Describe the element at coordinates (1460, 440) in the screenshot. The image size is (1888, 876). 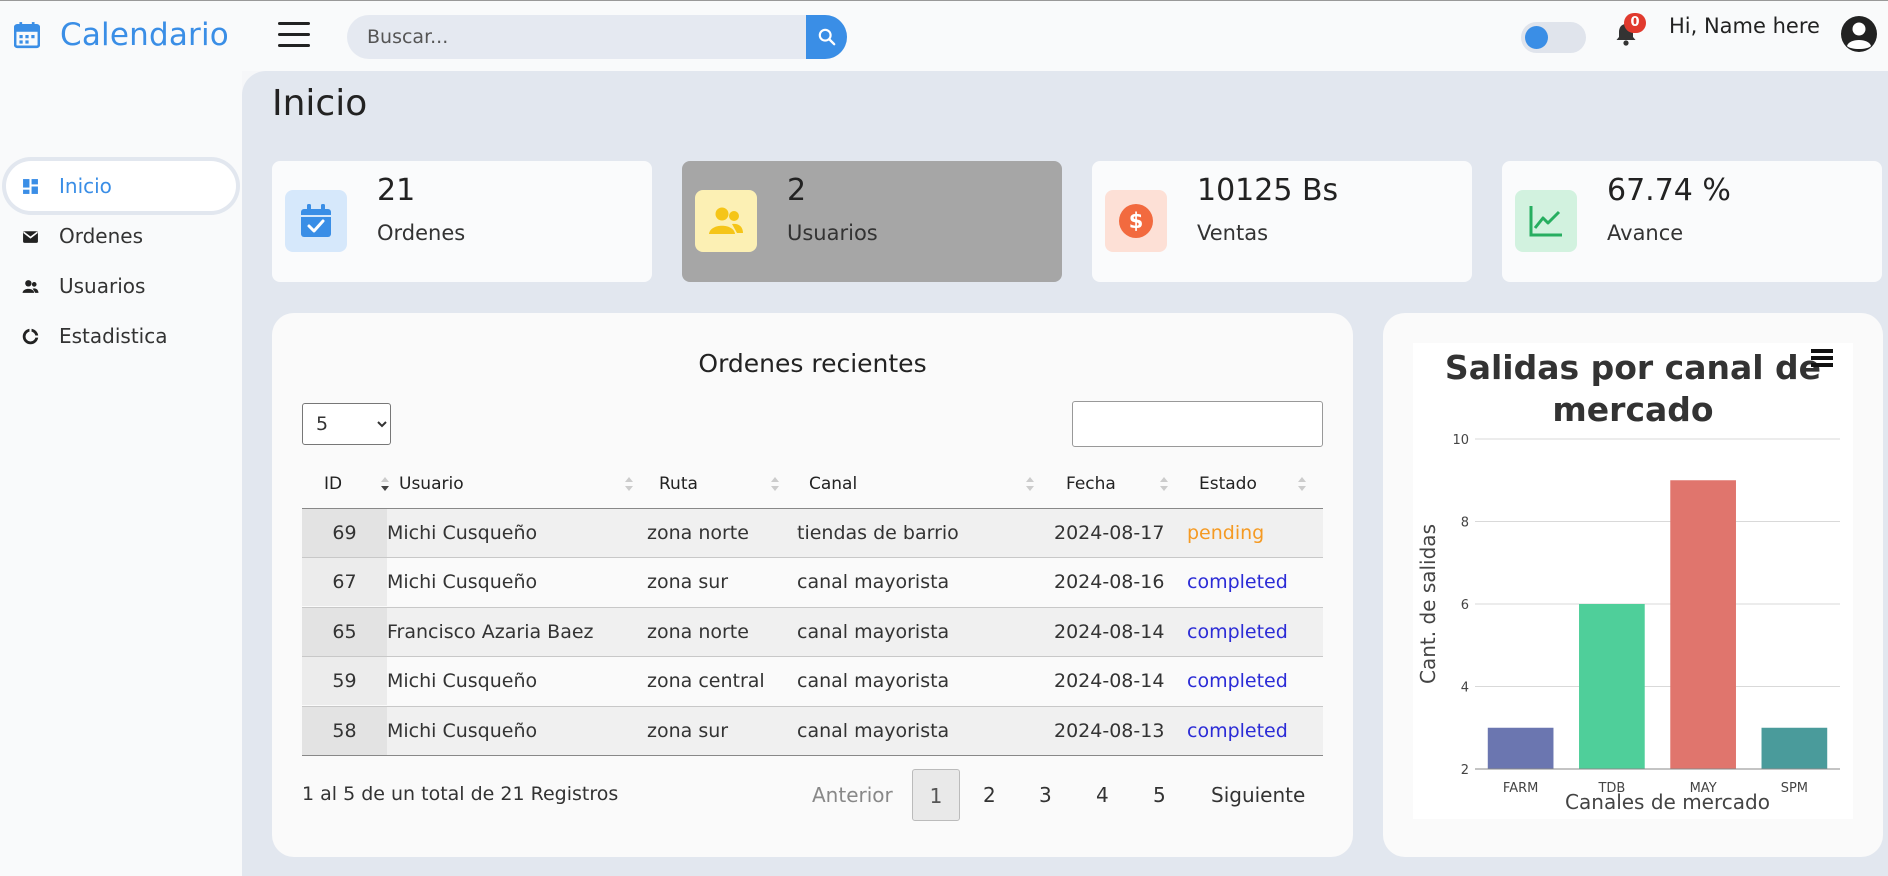
I see `y-tick-label: 10` at that location.